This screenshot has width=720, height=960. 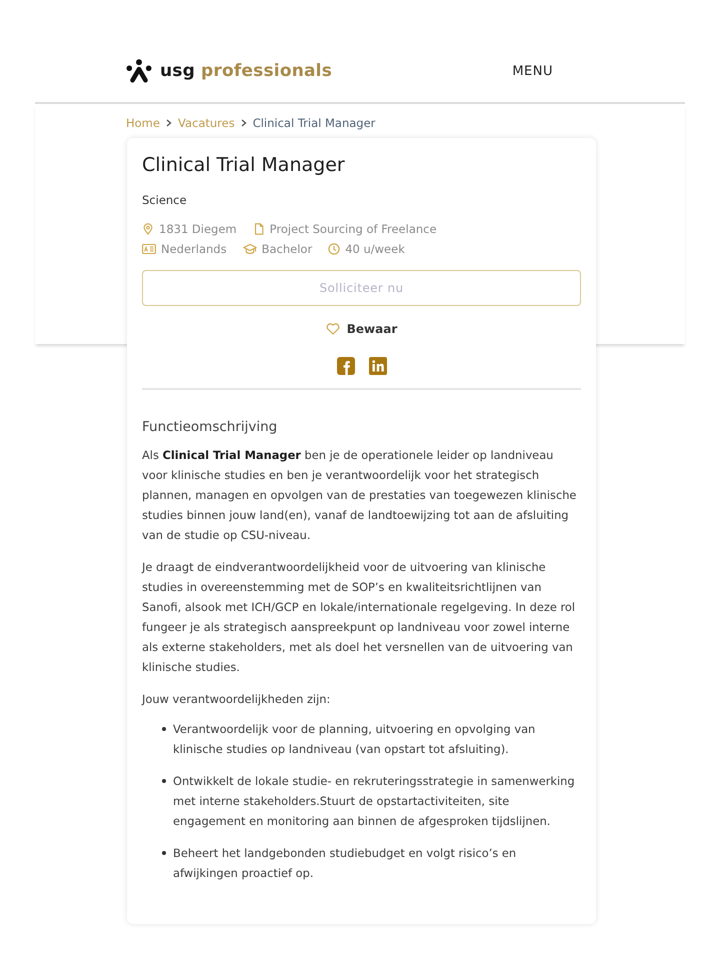 I want to click on linkedin-icon, so click(x=377, y=366).